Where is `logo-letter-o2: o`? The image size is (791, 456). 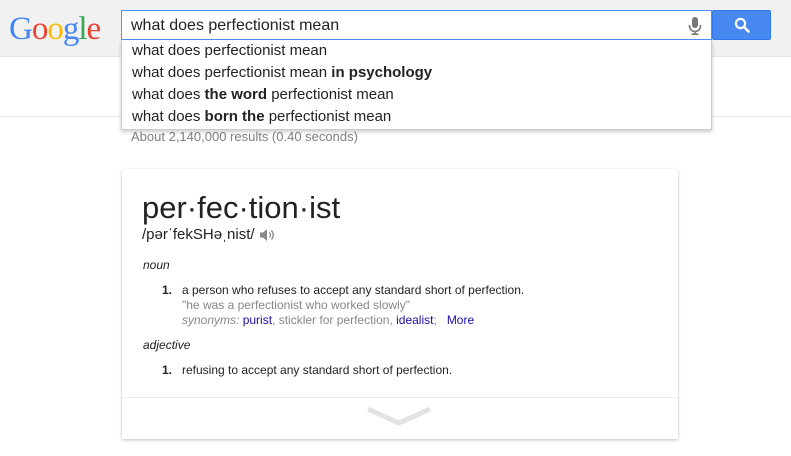
logo-letter-o2: o is located at coordinates (55, 29).